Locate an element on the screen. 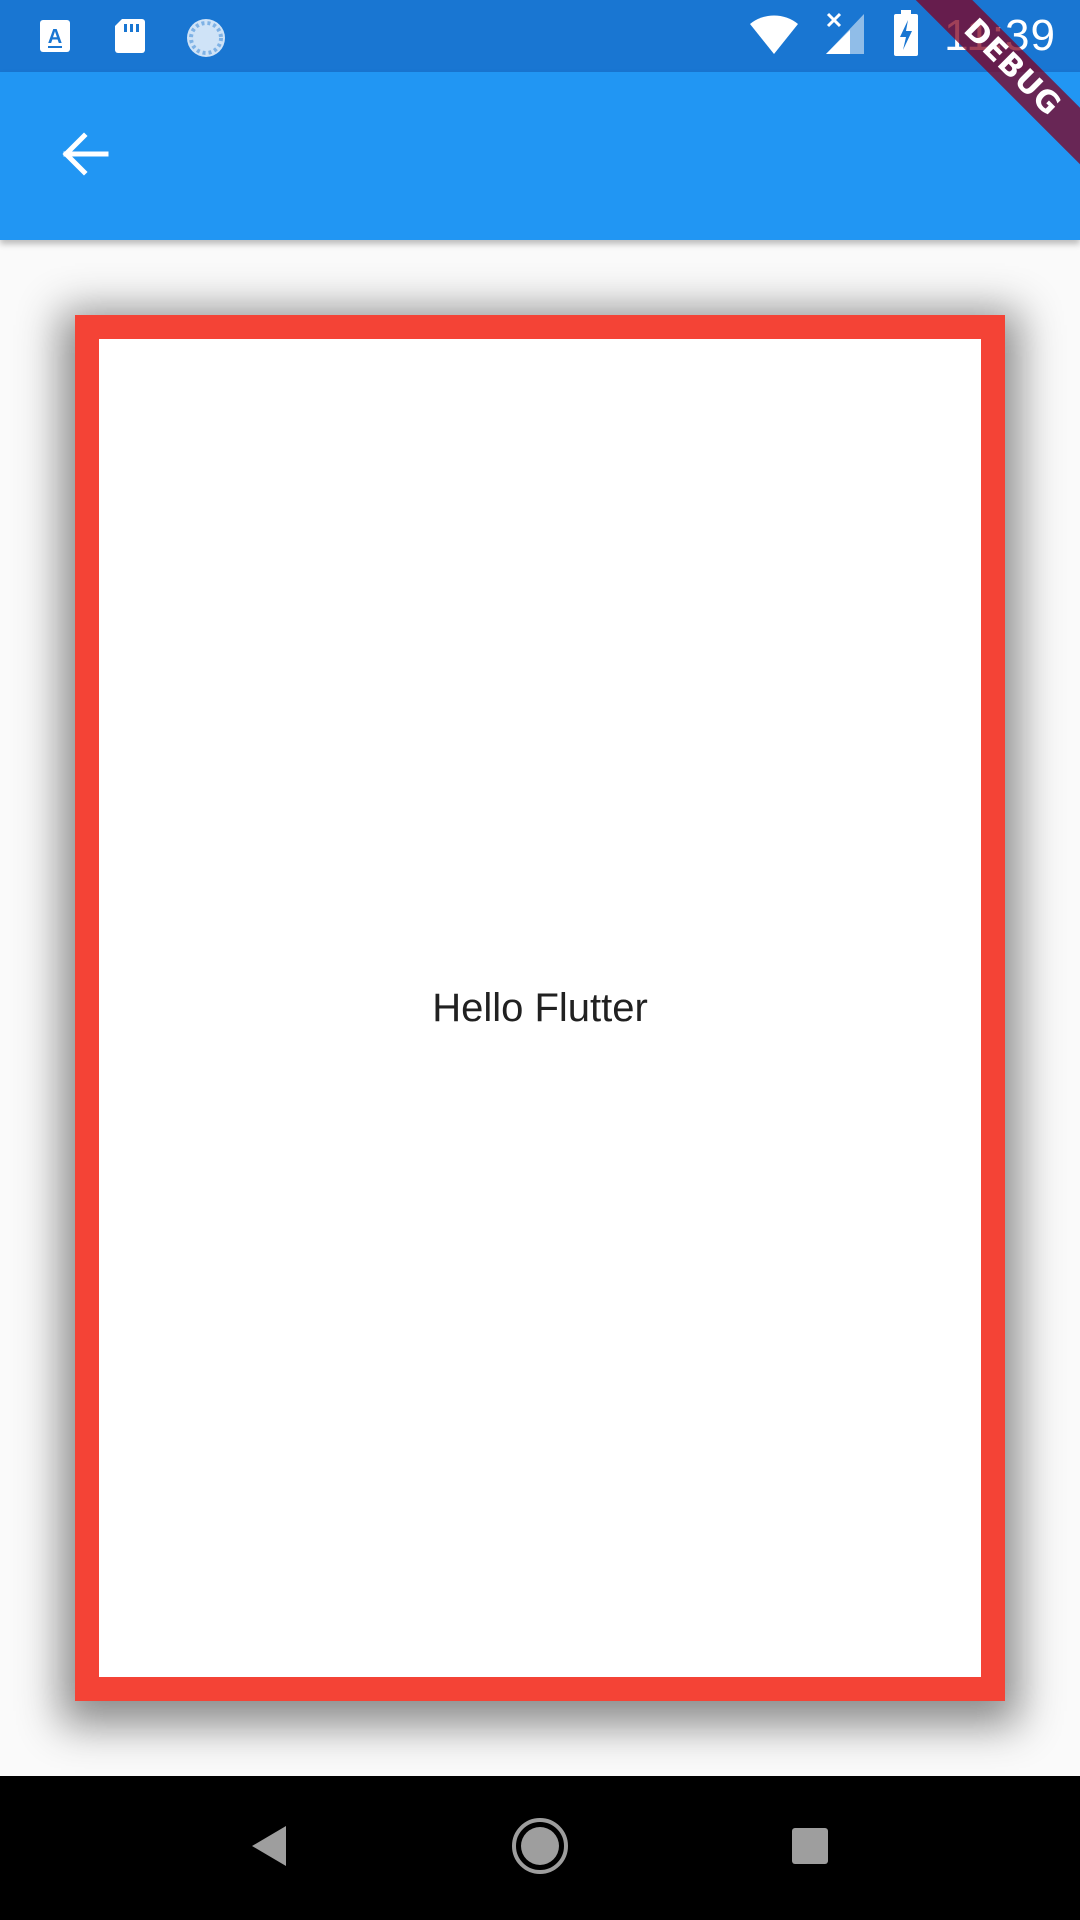 This screenshot has width=1080, height=1920. app-bar is located at coordinates (540, 156).